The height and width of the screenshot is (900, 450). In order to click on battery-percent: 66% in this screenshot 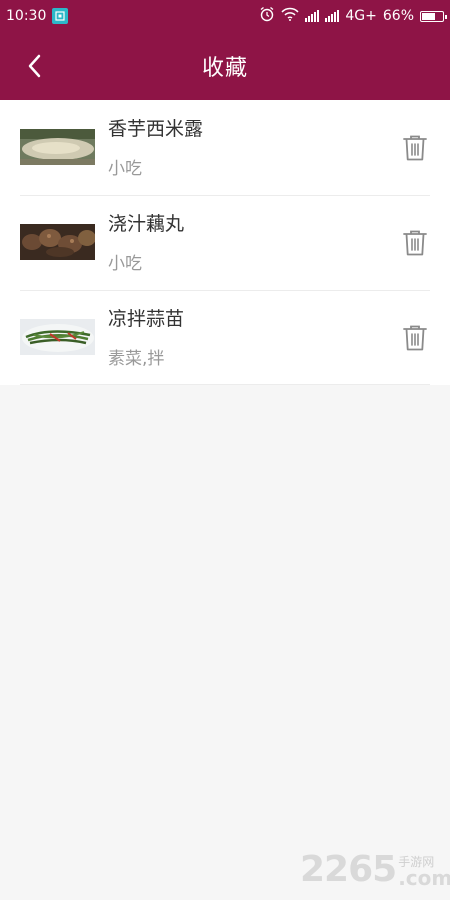, I will do `click(398, 16)`.